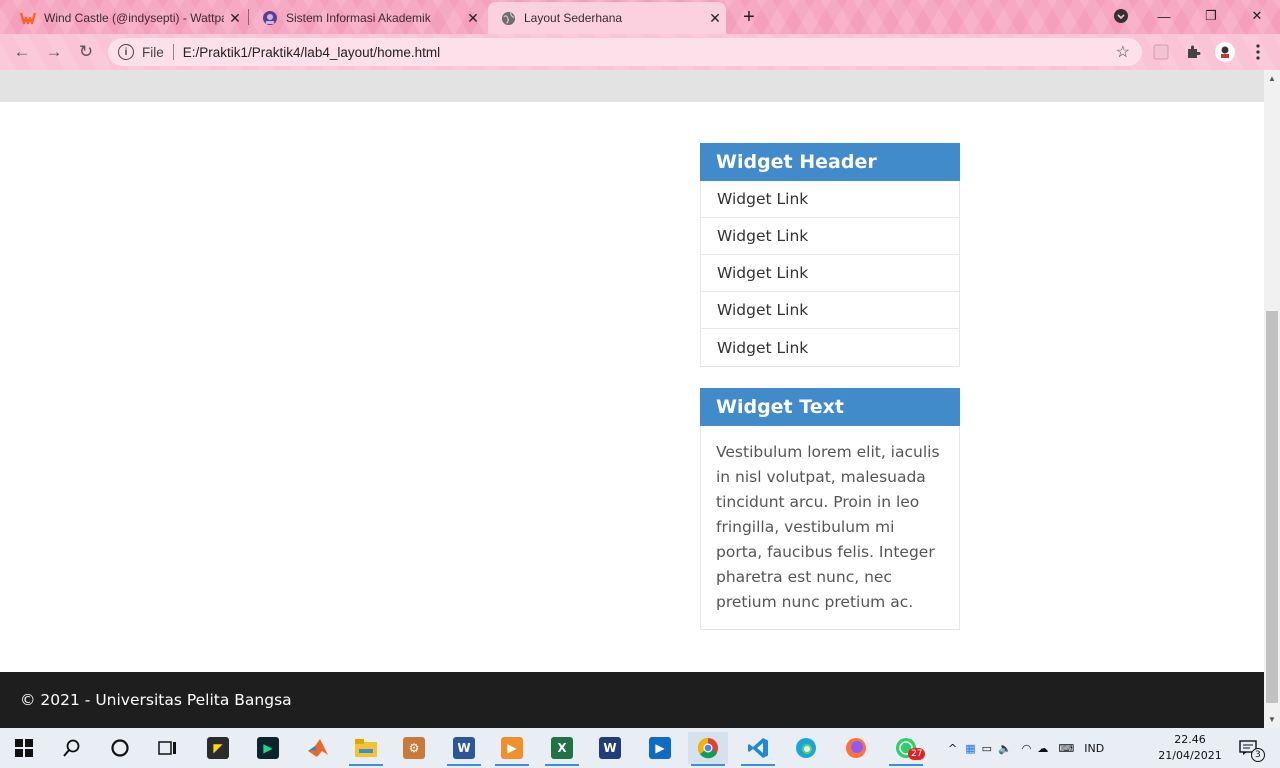 The height and width of the screenshot is (768, 1280). I want to click on tab-layout-sederhana: Layout Sederhana ✕, so click(607, 18).